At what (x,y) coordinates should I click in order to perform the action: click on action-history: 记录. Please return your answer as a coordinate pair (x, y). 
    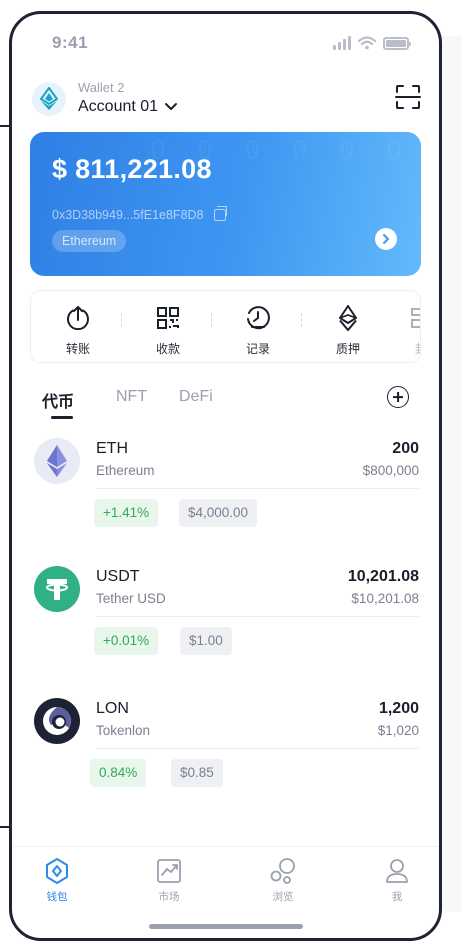
    Looking at the image, I should click on (258, 326).